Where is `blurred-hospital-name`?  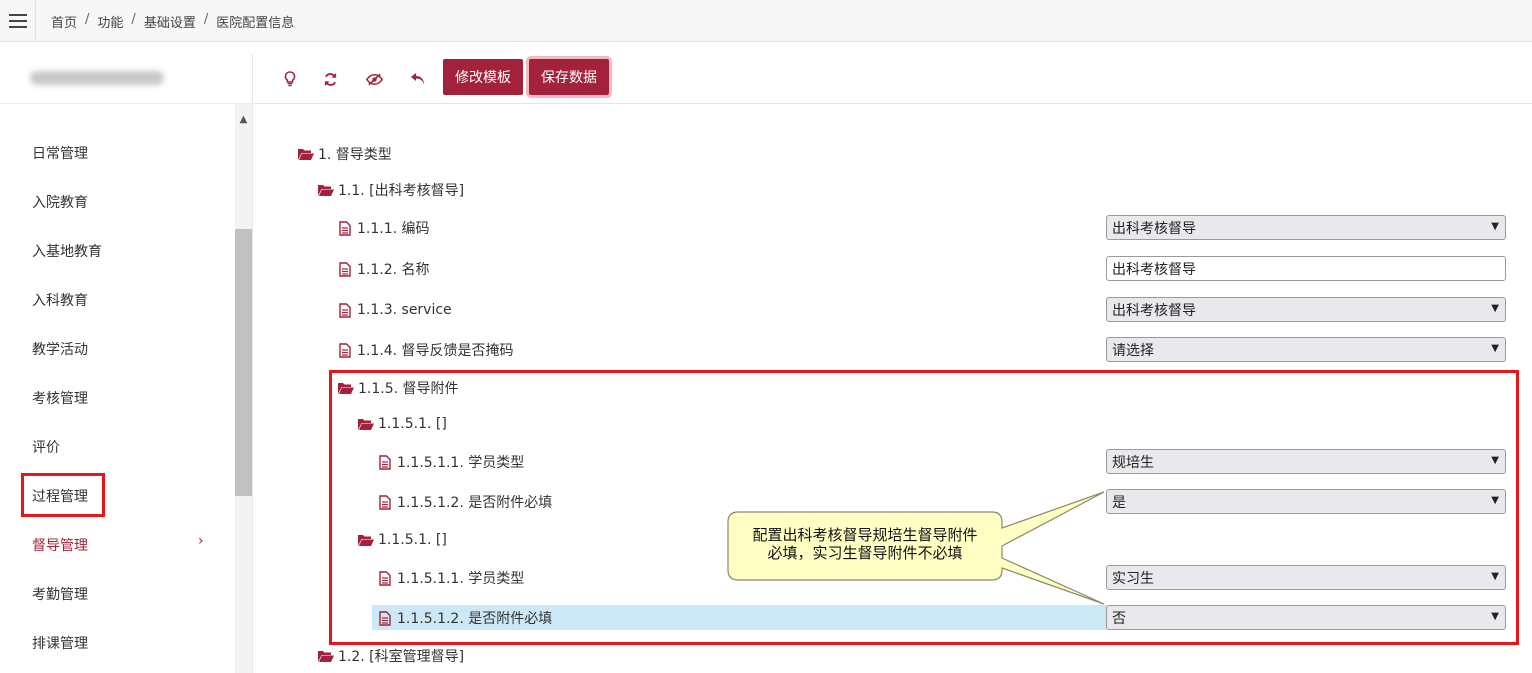
blurred-hospital-name is located at coordinates (97, 78).